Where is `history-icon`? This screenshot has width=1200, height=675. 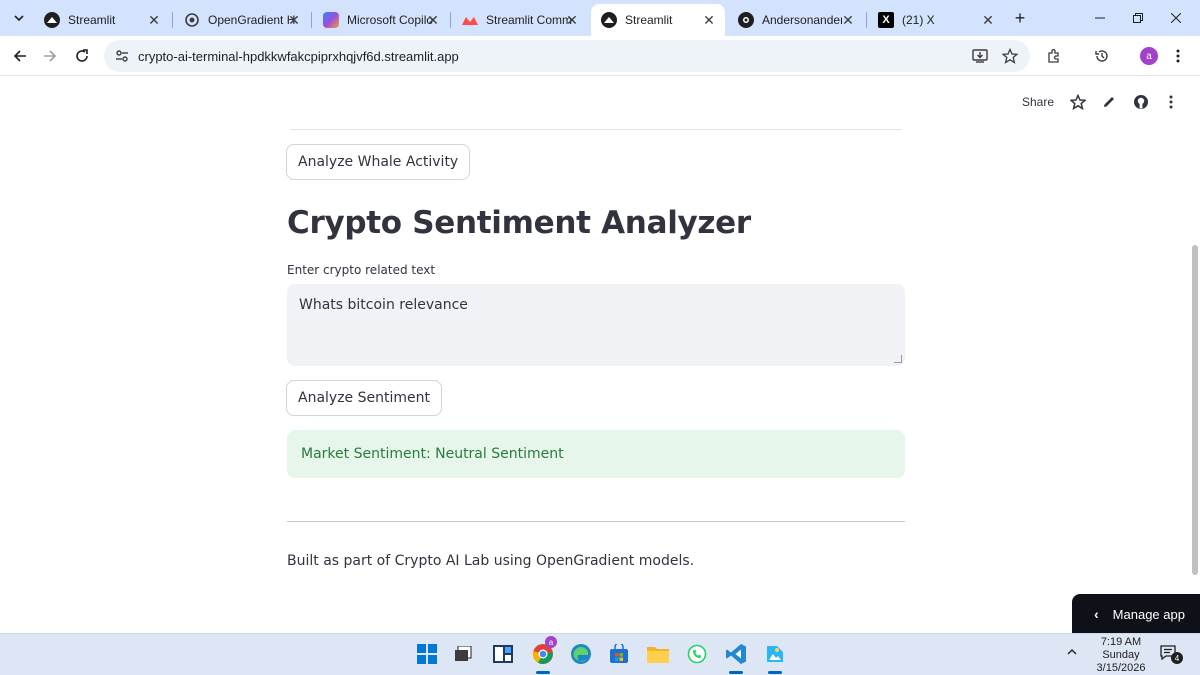
history-icon is located at coordinates (1101, 56).